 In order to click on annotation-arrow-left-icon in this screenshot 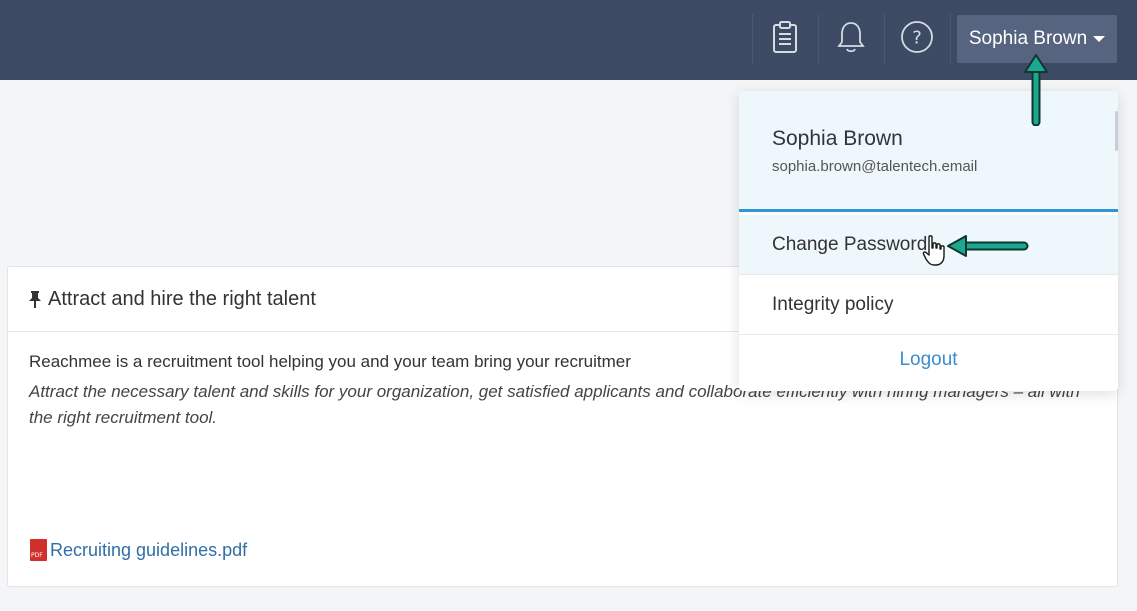, I will do `click(988, 246)`.